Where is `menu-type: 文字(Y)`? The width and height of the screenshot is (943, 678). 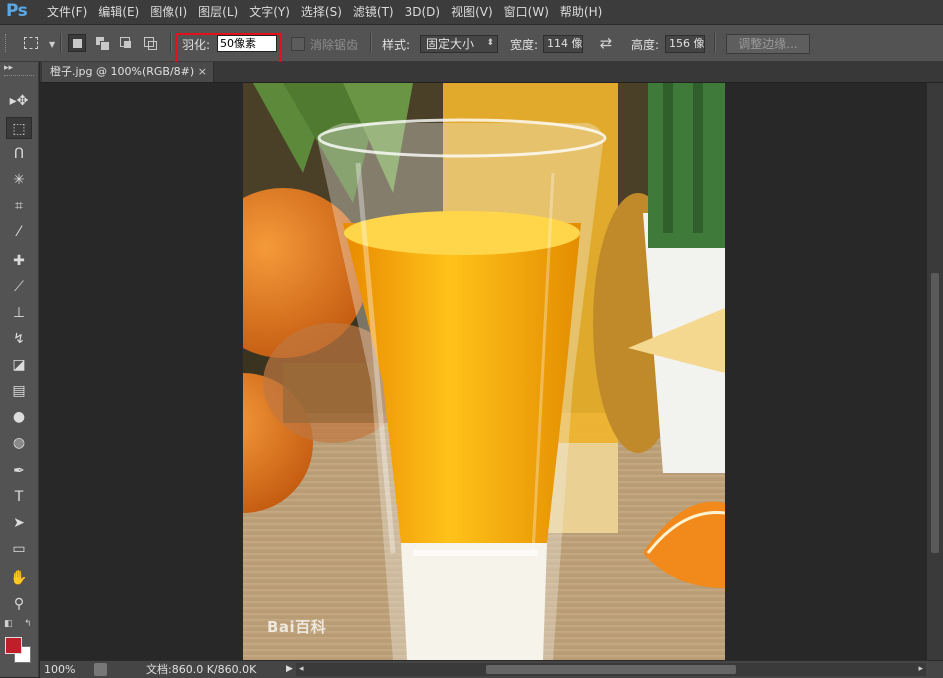
menu-type: 文字(Y) is located at coordinates (274, 12).